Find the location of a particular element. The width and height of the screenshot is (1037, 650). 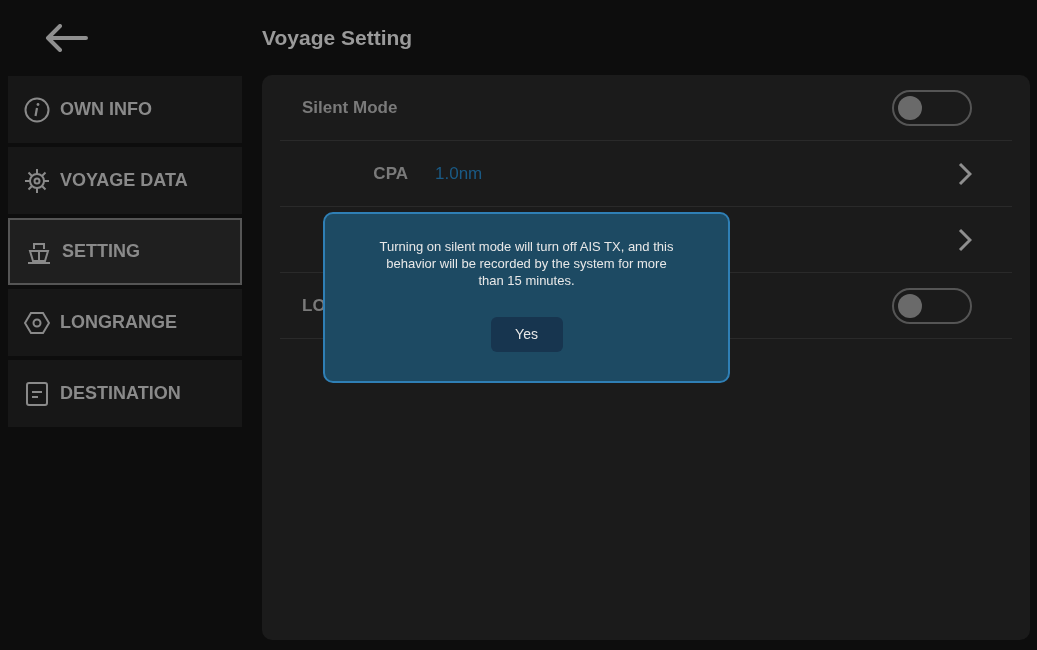

back-arrow-icon is located at coordinates (66, 38).